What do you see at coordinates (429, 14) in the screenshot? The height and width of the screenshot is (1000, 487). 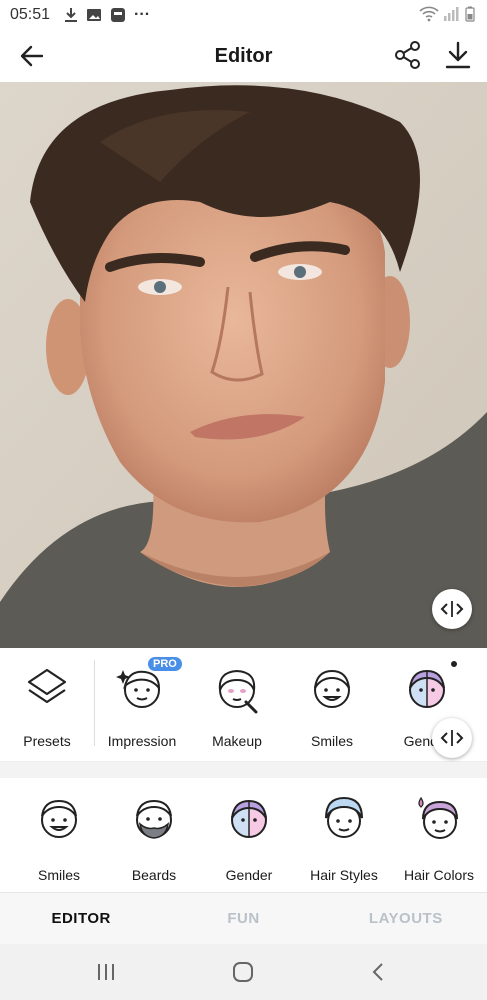 I see `wifi-icon` at bounding box center [429, 14].